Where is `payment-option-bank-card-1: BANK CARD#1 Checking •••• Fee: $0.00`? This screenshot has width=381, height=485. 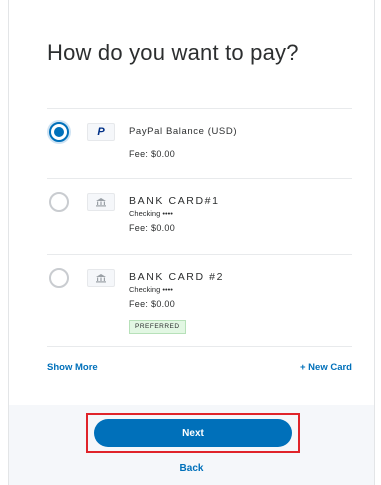 payment-option-bank-card-1: BANK CARD#1 Checking •••• Fee: $0.00 is located at coordinates (199, 216).